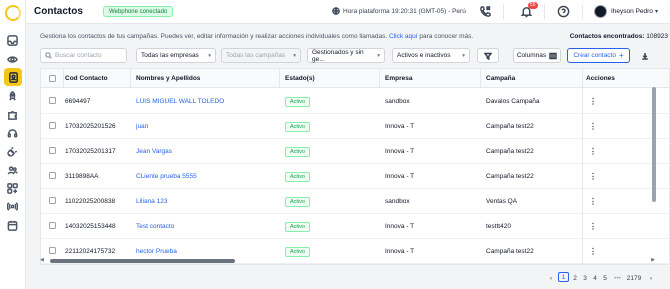 The width and height of the screenshot is (670, 289). Describe the element at coordinates (551, 278) in the screenshot. I see `prev-page-icon: ‹` at that location.